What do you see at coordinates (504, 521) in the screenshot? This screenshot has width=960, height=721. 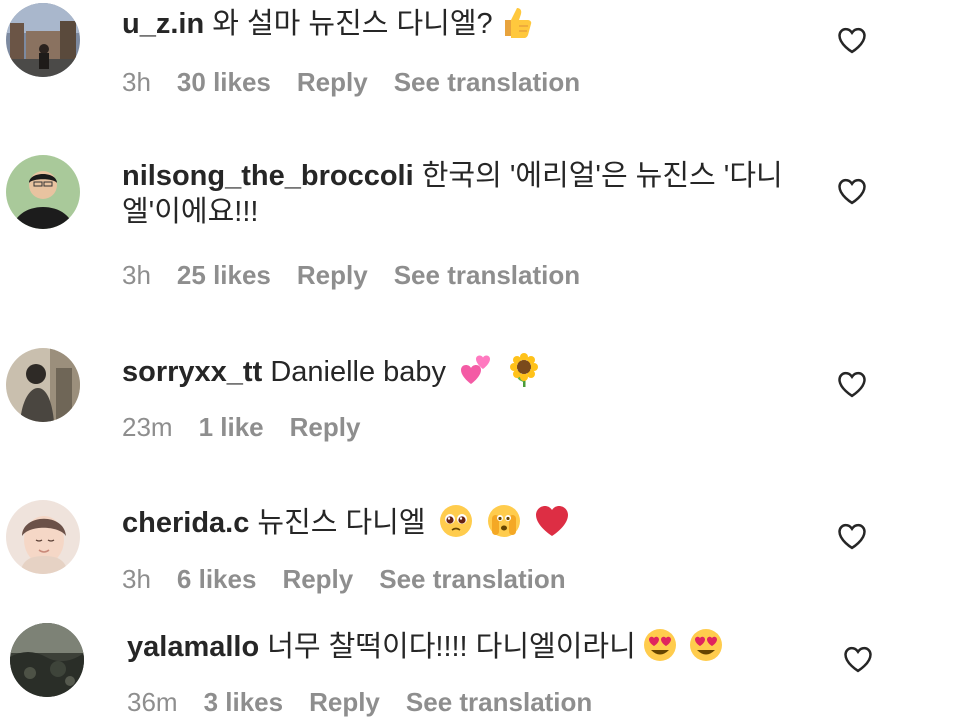 I see `face-holding-back-tears-emoji` at bounding box center [504, 521].